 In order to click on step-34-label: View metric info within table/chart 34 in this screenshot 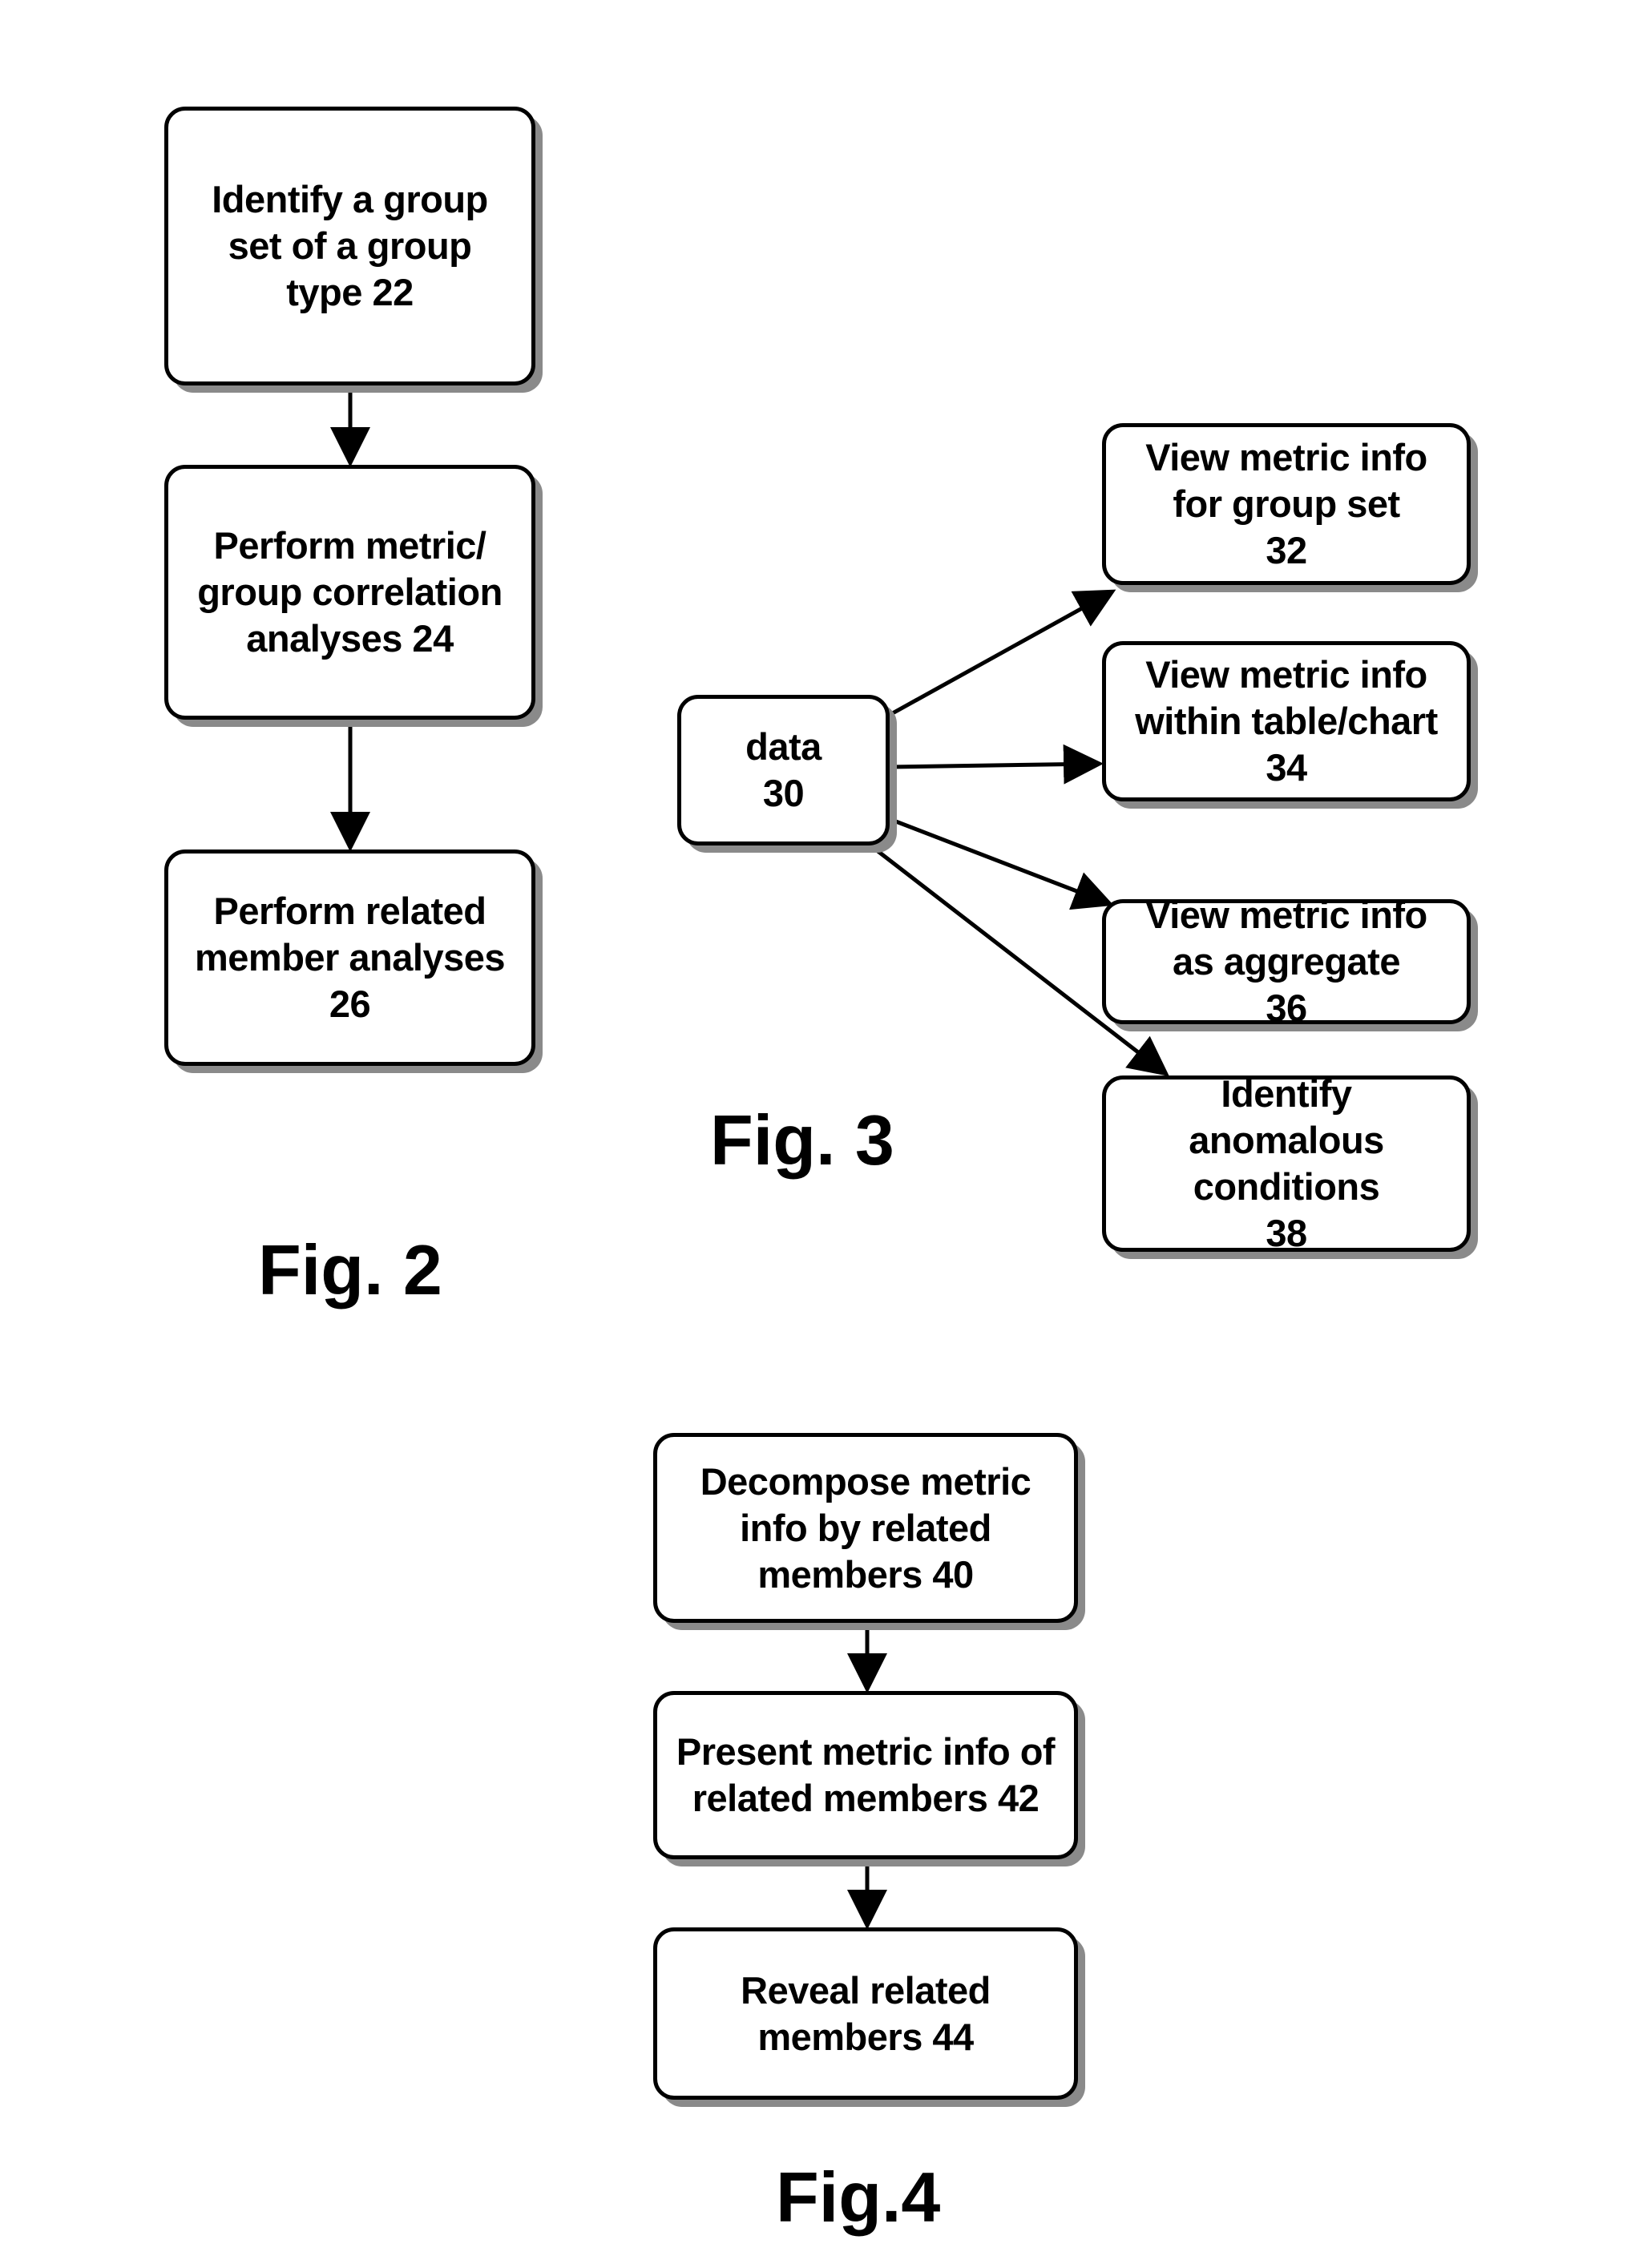, I will do `click(1287, 721)`.